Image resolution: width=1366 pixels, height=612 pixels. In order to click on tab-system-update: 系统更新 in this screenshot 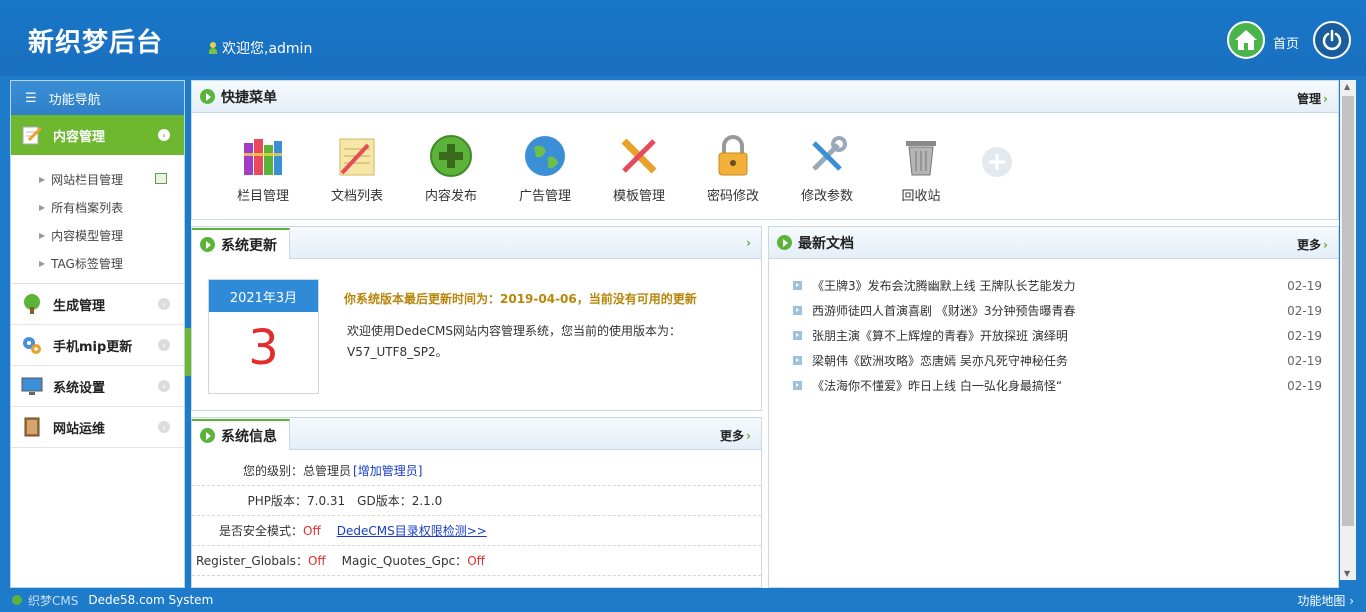, I will do `click(241, 243)`.